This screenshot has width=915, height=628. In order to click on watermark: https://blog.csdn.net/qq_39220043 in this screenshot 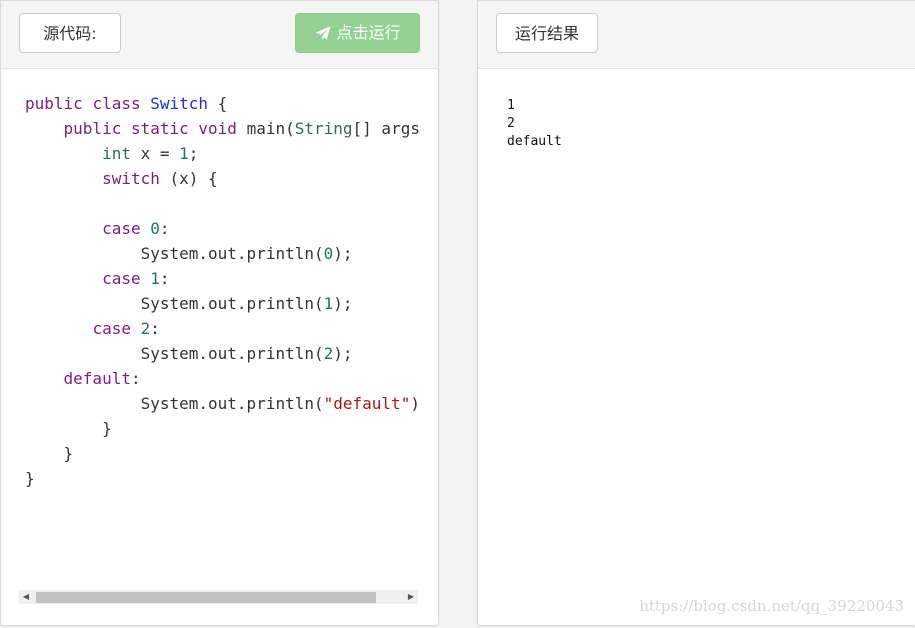, I will do `click(771, 606)`.